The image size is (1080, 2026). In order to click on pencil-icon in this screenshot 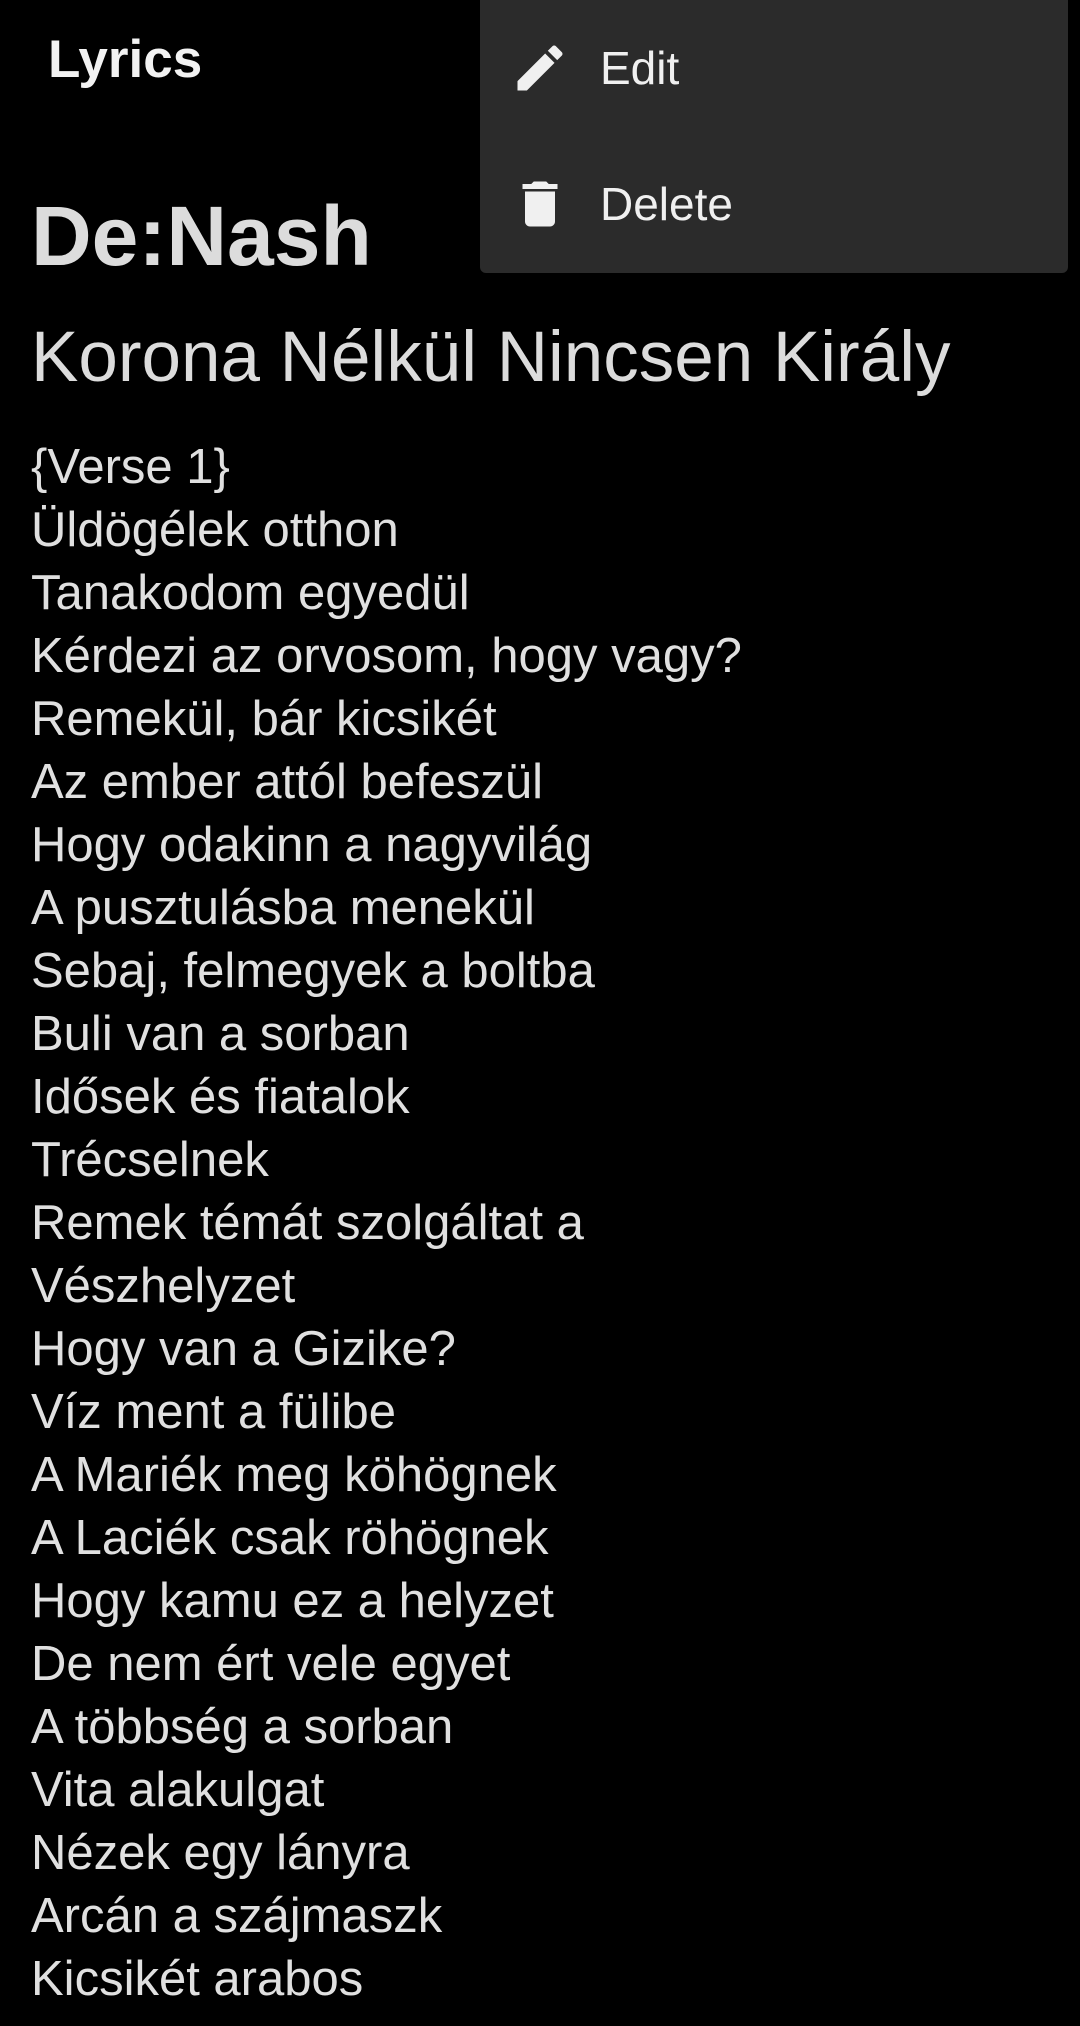, I will do `click(540, 68)`.